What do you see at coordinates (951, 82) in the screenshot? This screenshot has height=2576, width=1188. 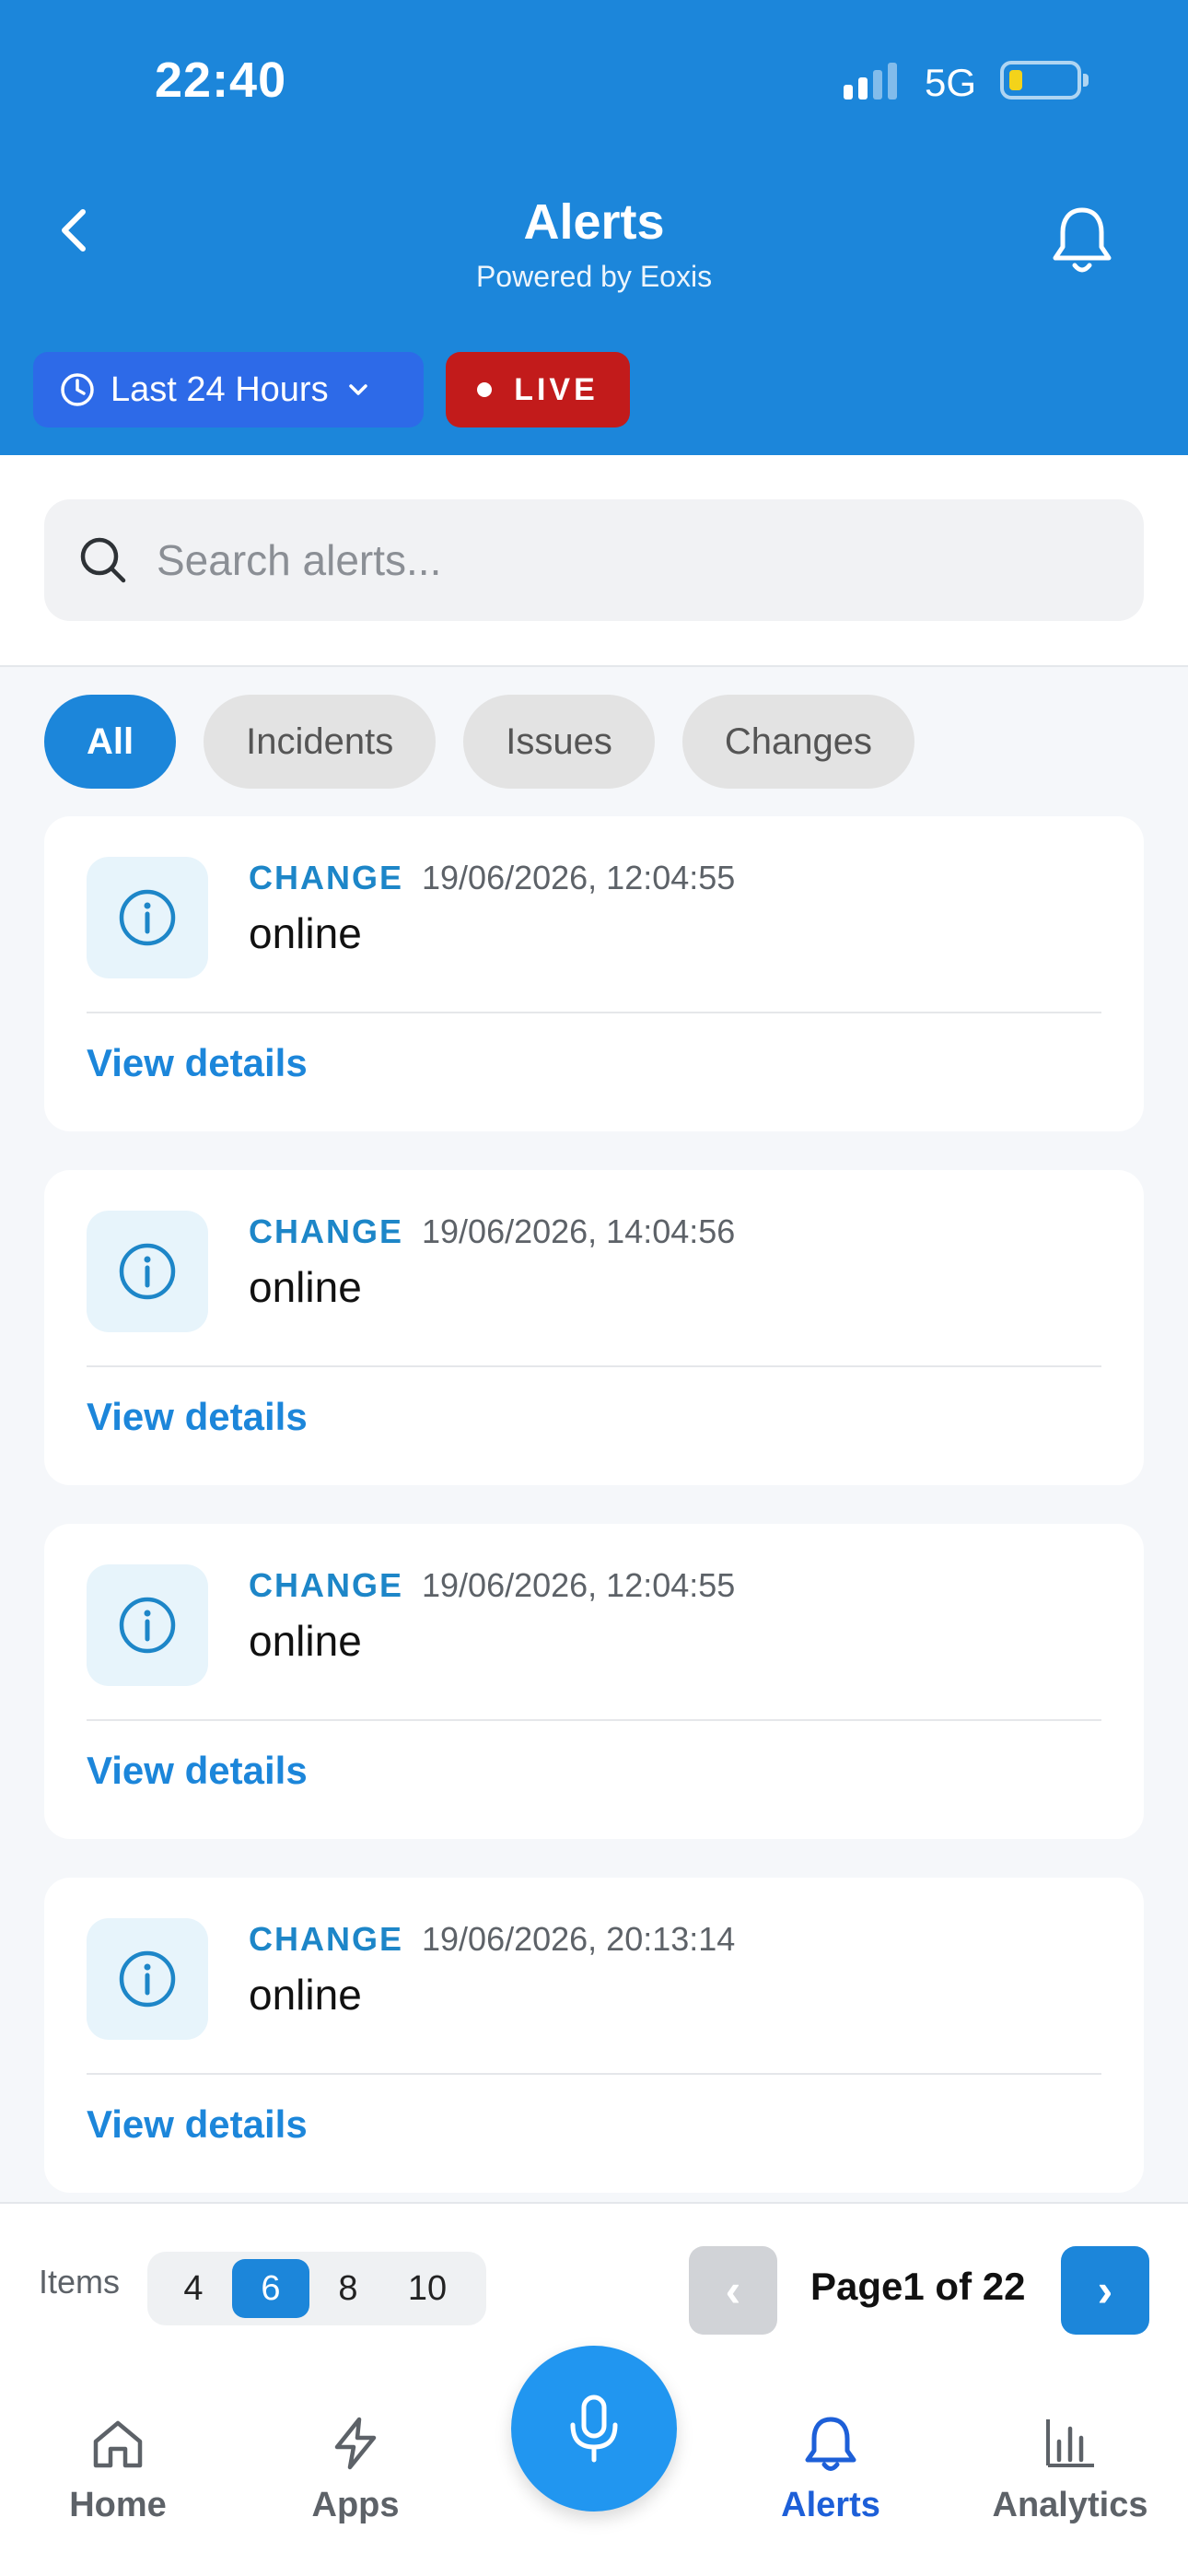 I see `network-type: 5G` at bounding box center [951, 82].